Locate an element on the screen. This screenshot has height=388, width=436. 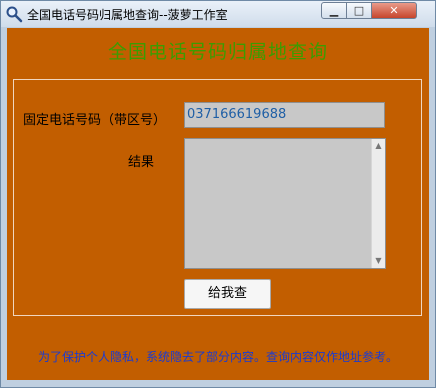
maximize-button: □ is located at coordinates (359, 10).